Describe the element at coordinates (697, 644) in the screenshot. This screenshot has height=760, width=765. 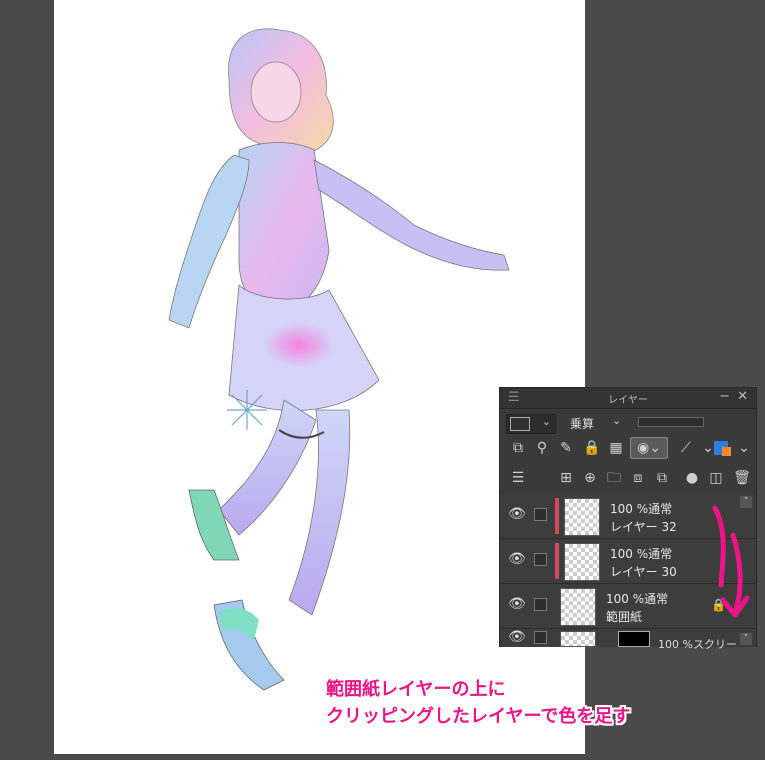
I see `layer-opacity-mode: 100 %スクリー` at that location.